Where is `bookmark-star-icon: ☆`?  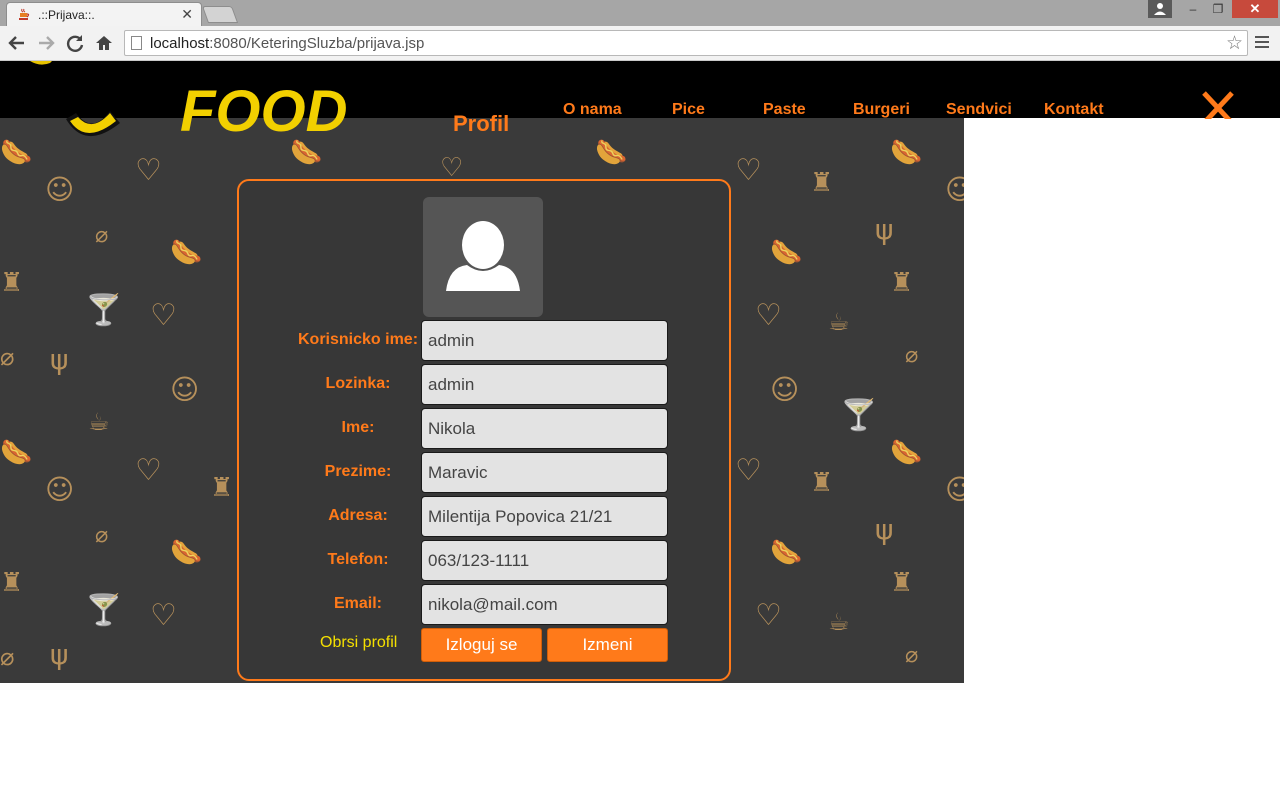
bookmark-star-icon: ☆ is located at coordinates (1234, 43).